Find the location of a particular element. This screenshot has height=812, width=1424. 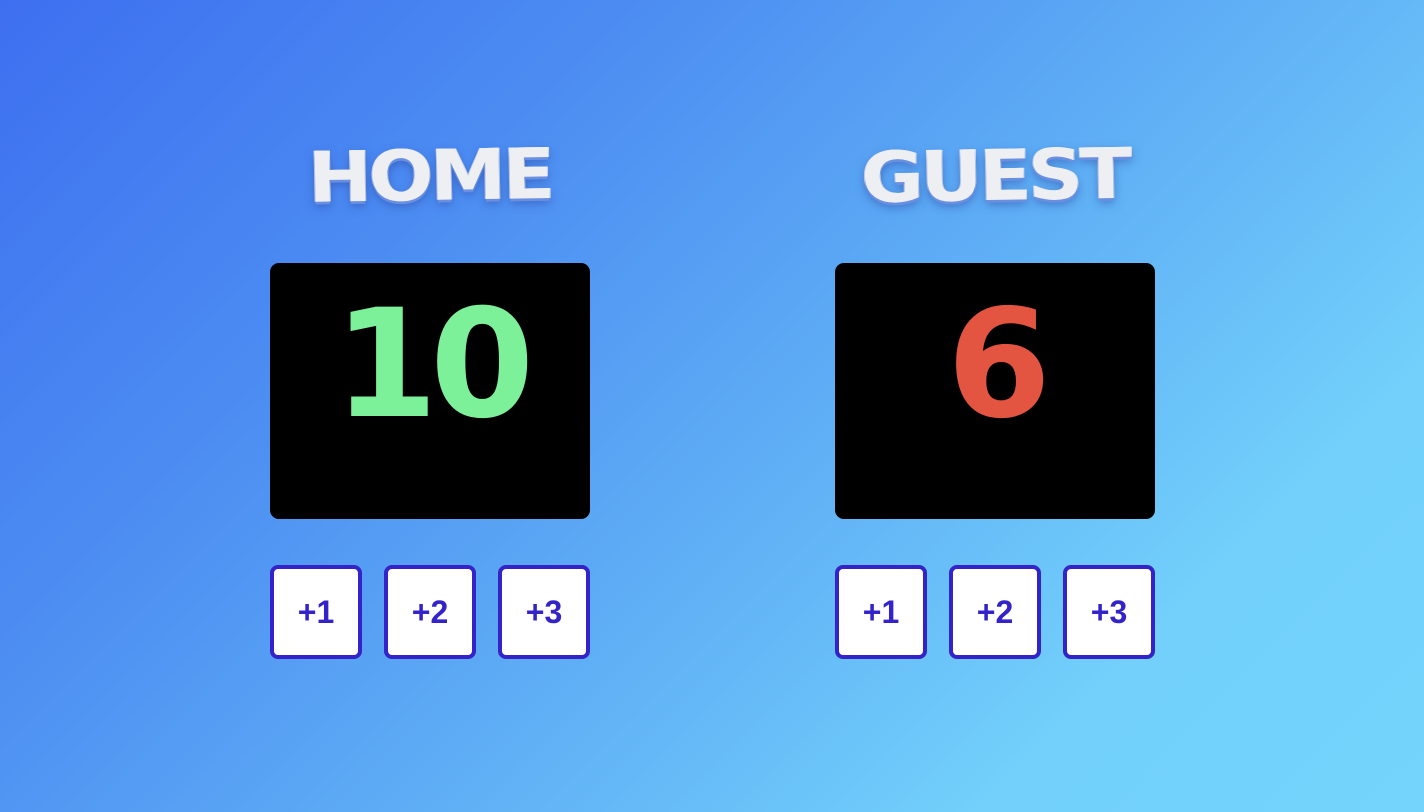

guest-team-title: GUEST is located at coordinates (995, 175).